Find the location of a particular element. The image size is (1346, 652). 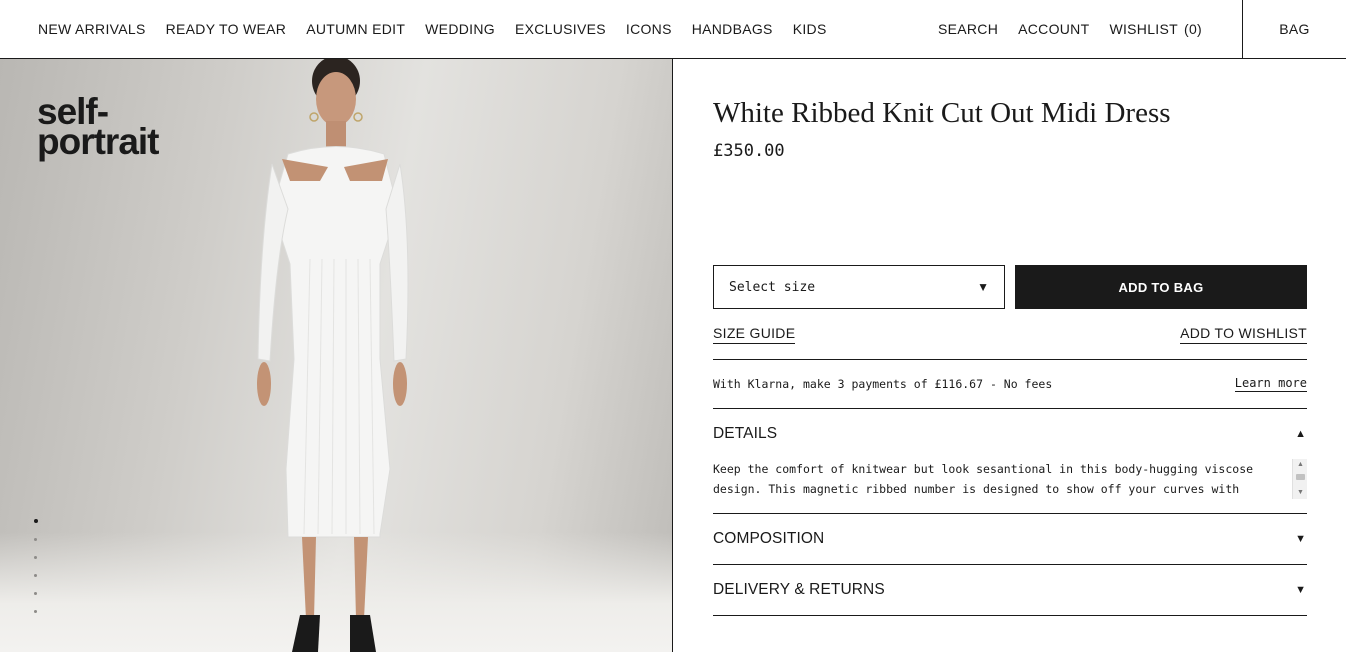

nav-wedding: WEDDING is located at coordinates (460, 29).